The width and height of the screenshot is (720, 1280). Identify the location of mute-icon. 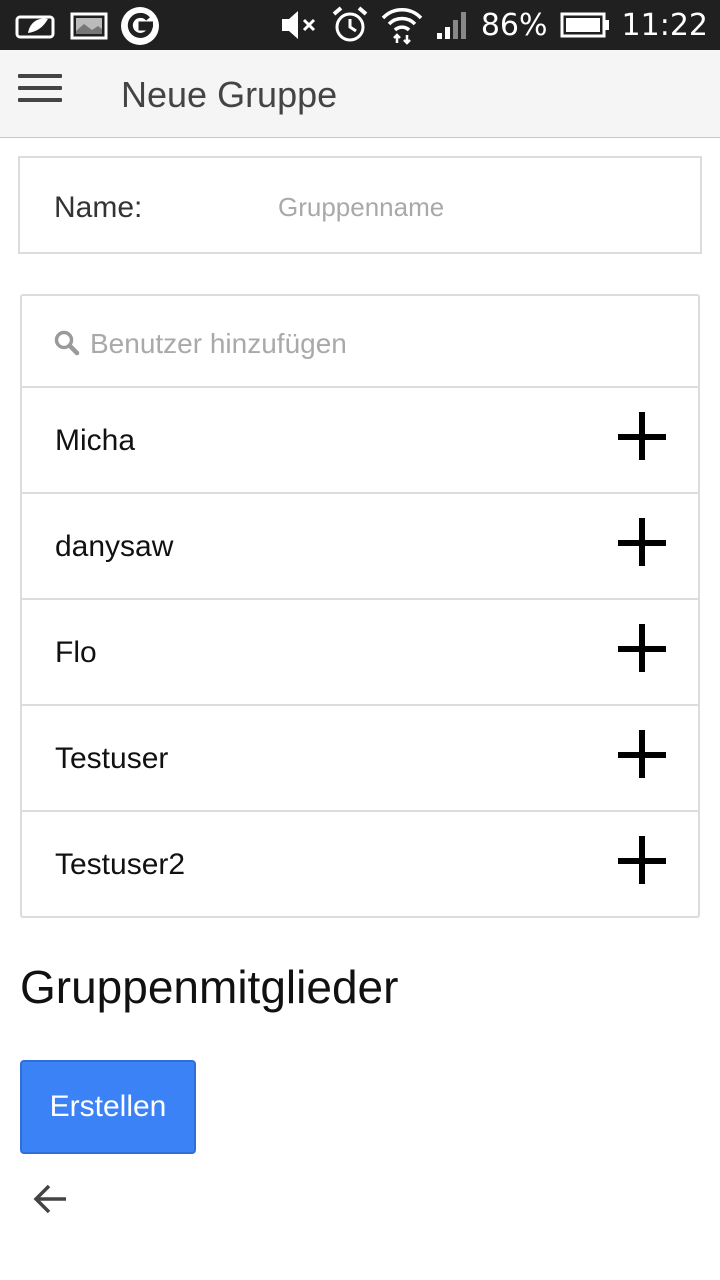
(299, 25).